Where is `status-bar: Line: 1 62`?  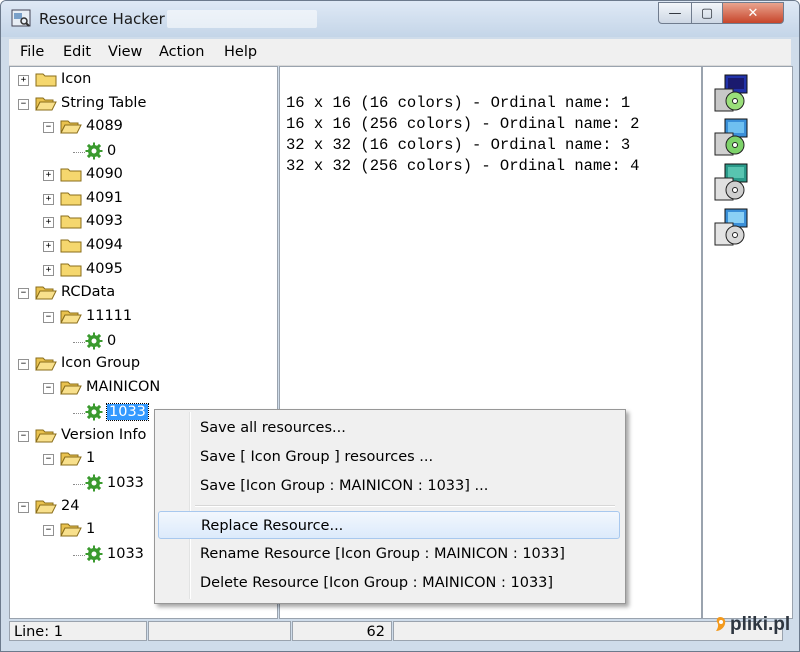
status-bar: Line: 1 62 is located at coordinates (400, 631).